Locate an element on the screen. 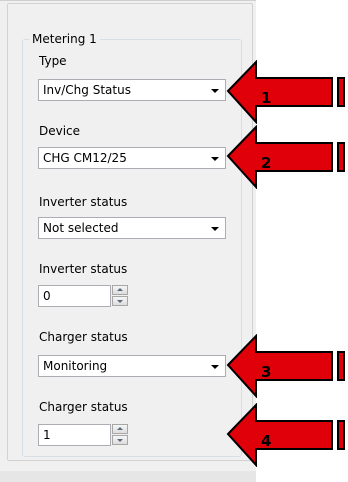  callout-number: 1 is located at coordinates (266, 98).